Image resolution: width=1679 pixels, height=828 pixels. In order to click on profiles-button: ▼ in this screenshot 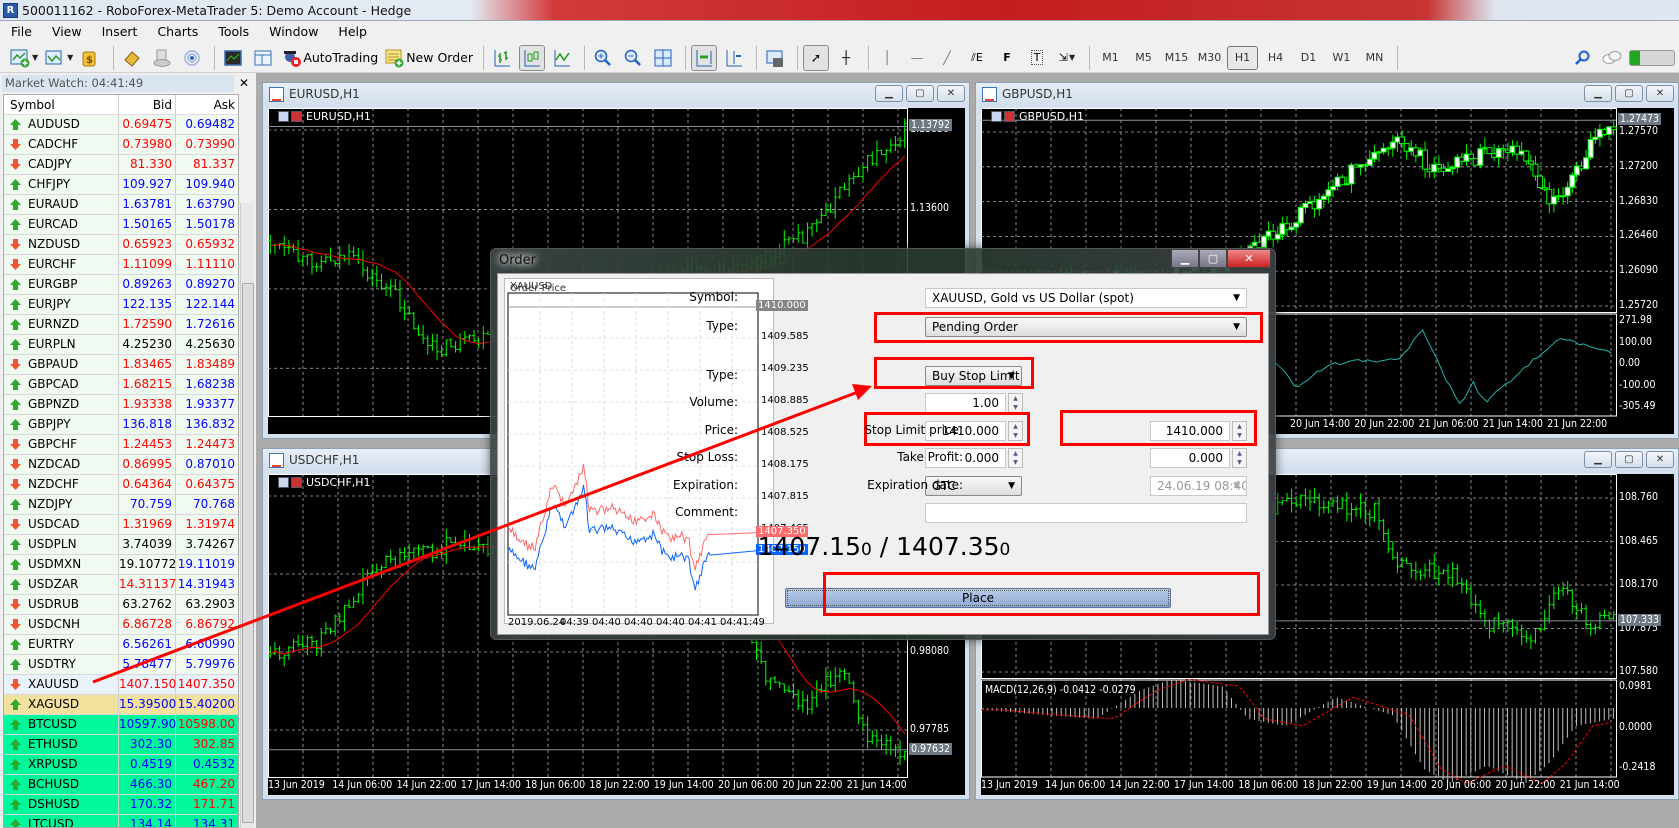, I will do `click(58, 58)`.